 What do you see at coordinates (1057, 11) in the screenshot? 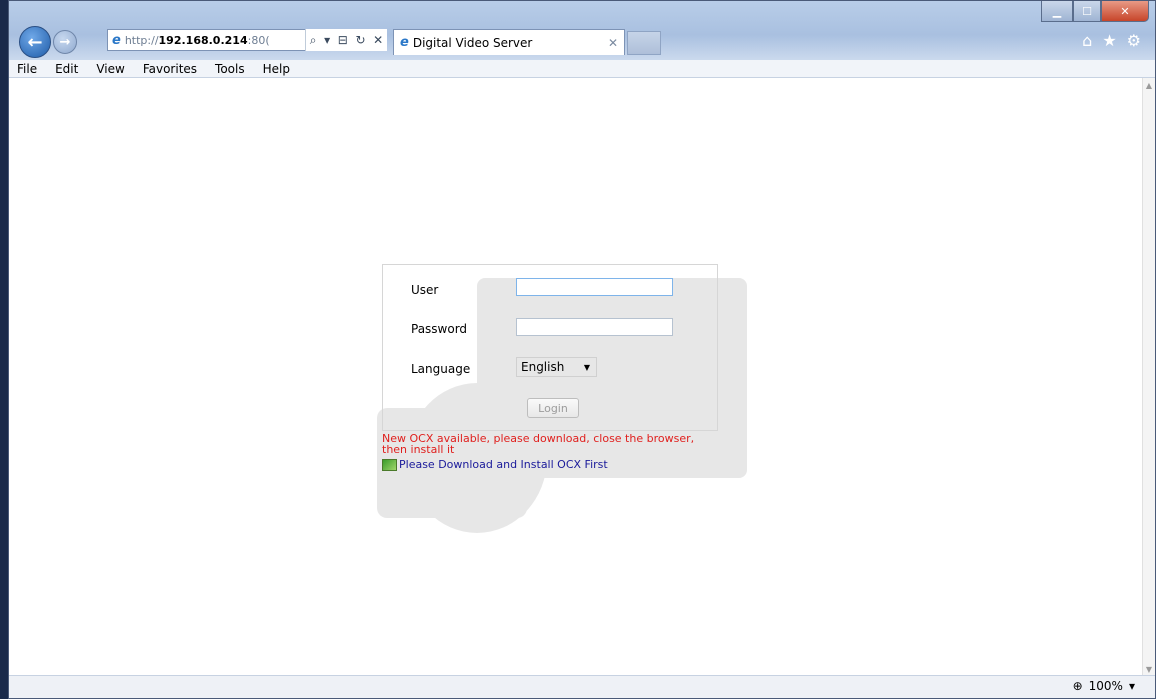
I see `minimize-button: ▁` at bounding box center [1057, 11].